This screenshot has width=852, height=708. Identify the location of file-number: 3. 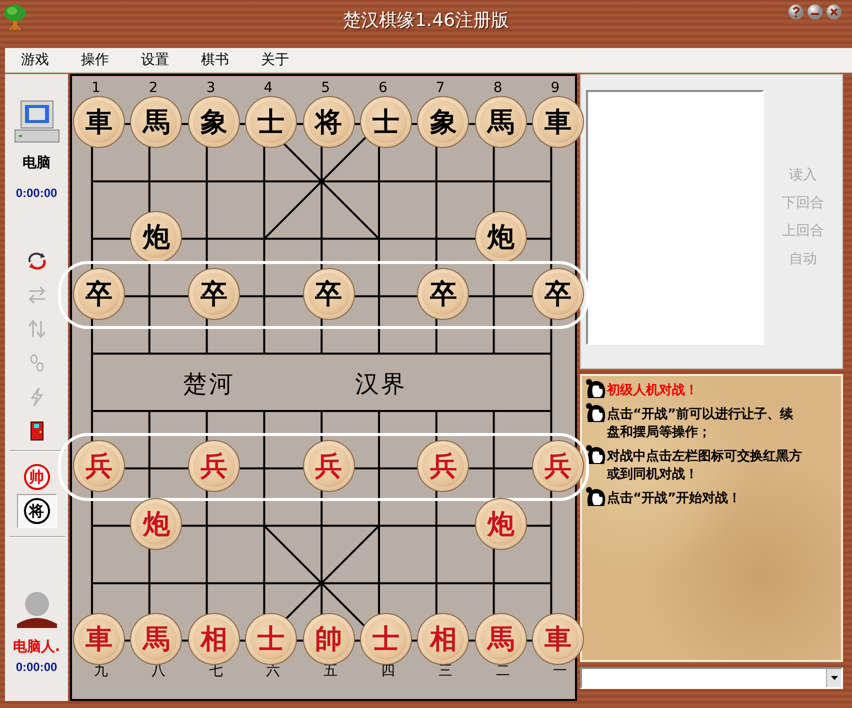
(210, 88).